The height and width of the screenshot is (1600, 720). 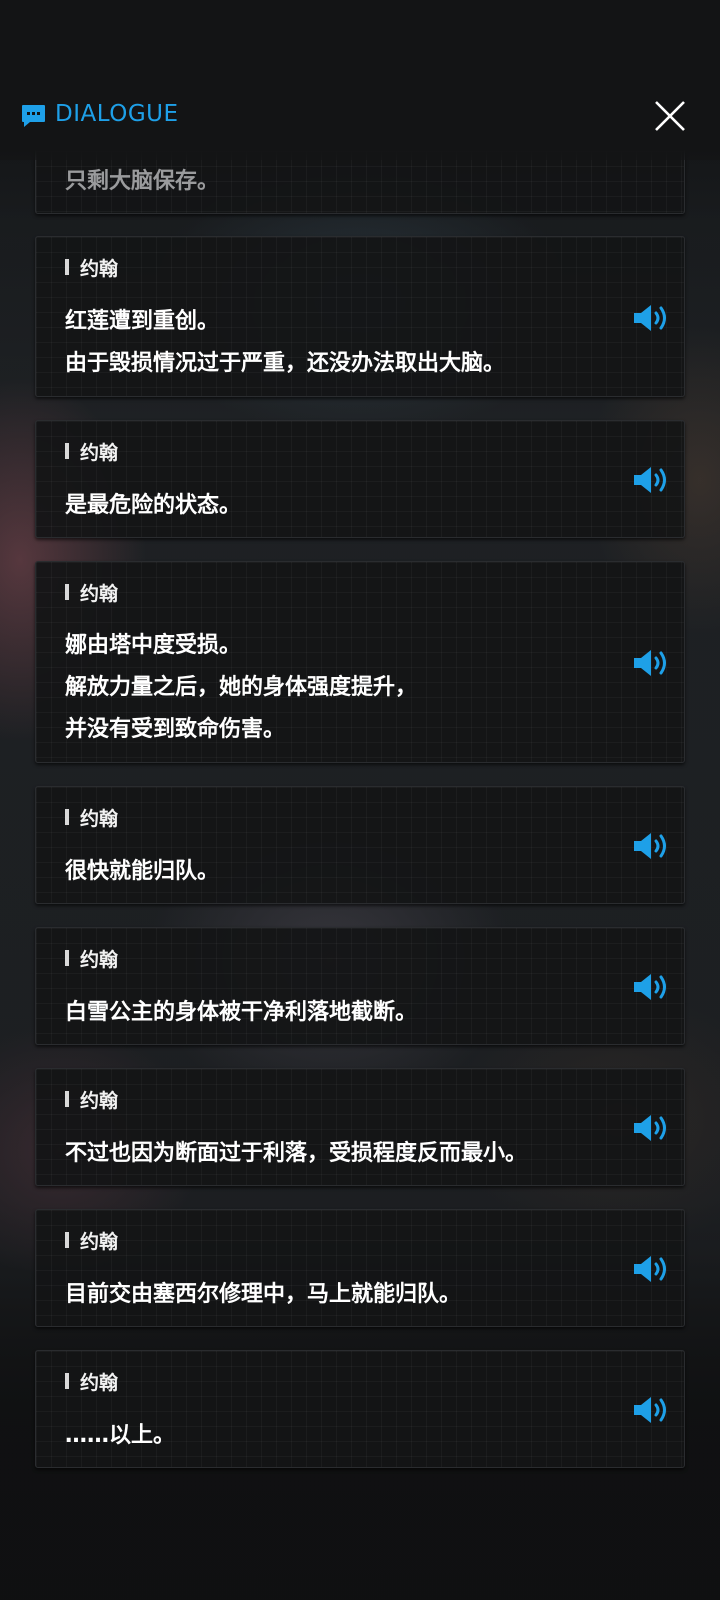 I want to click on dialogue-title: DIALOGUE, so click(x=117, y=114).